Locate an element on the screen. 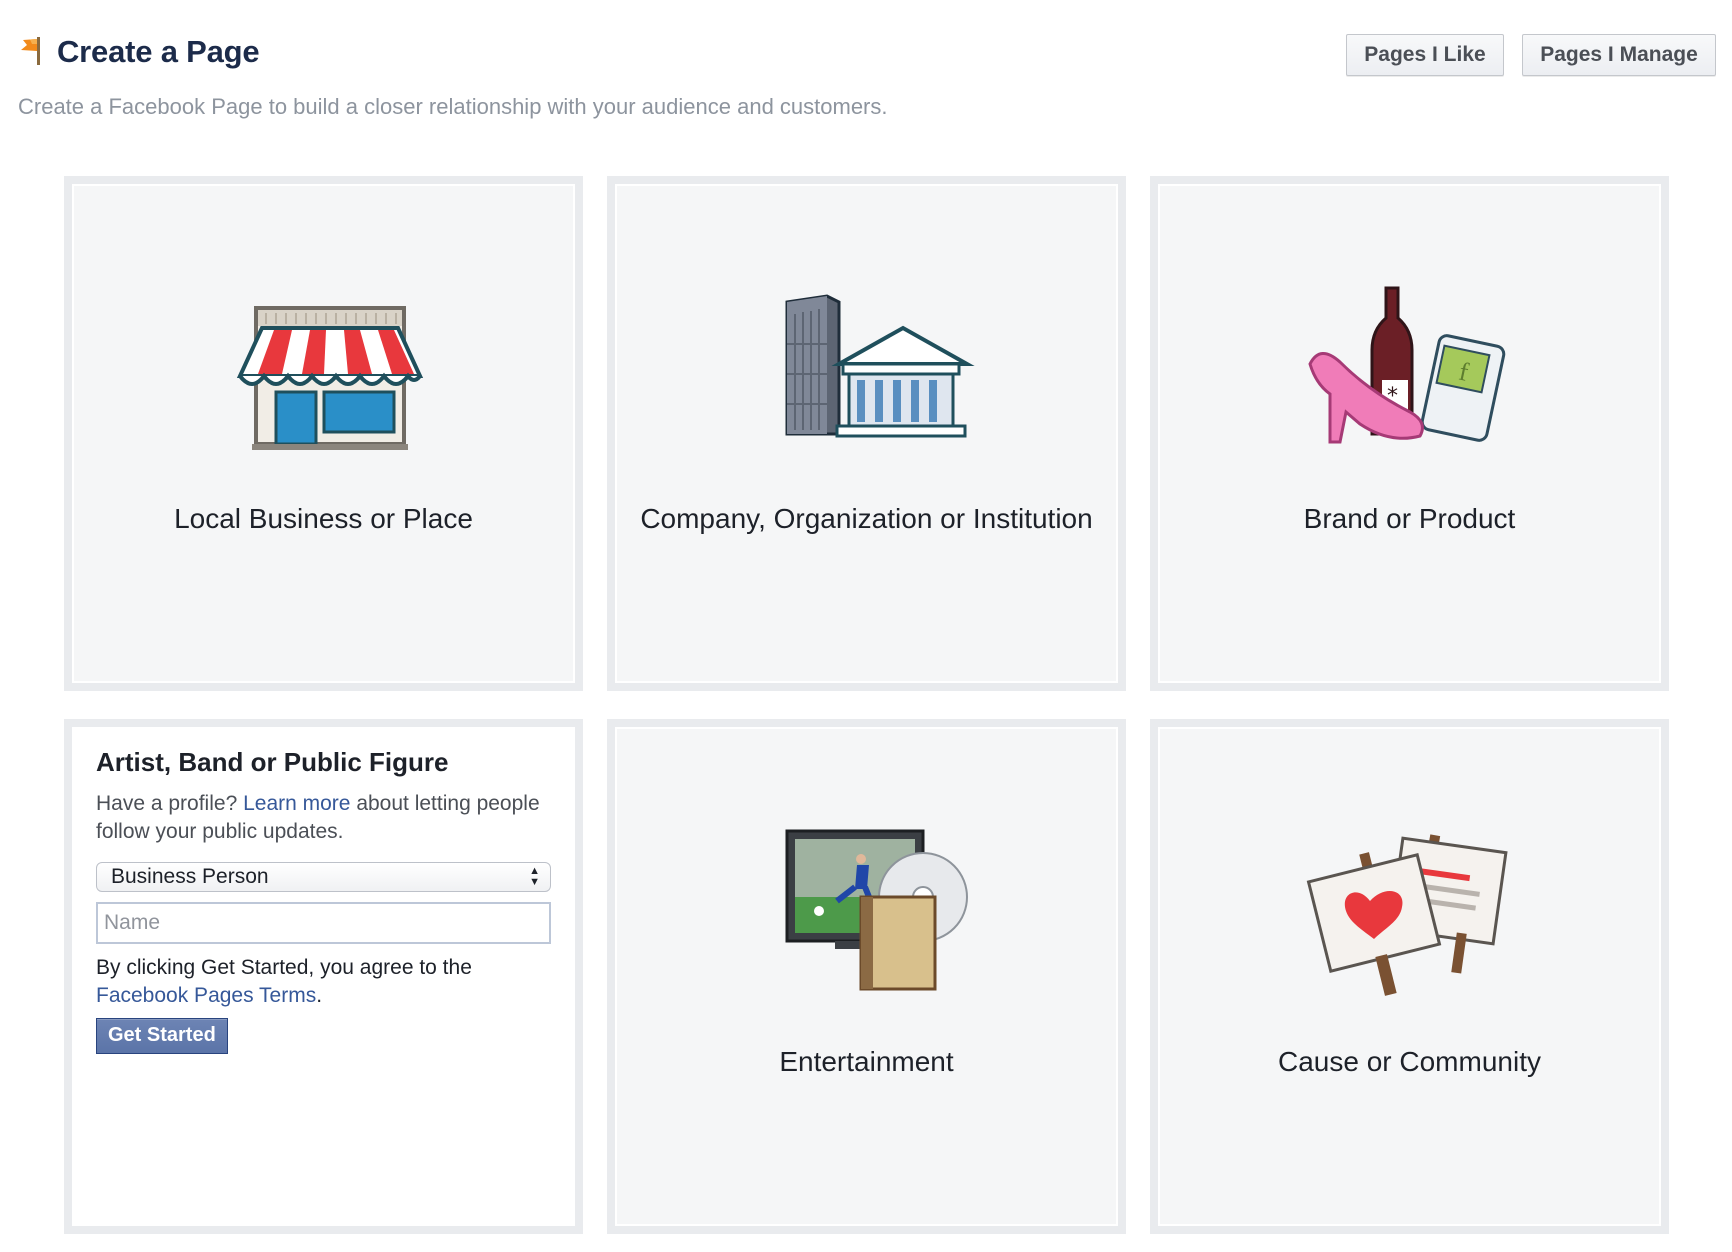 The image size is (1732, 1252). category-label: Entertainment is located at coordinates (866, 1061).